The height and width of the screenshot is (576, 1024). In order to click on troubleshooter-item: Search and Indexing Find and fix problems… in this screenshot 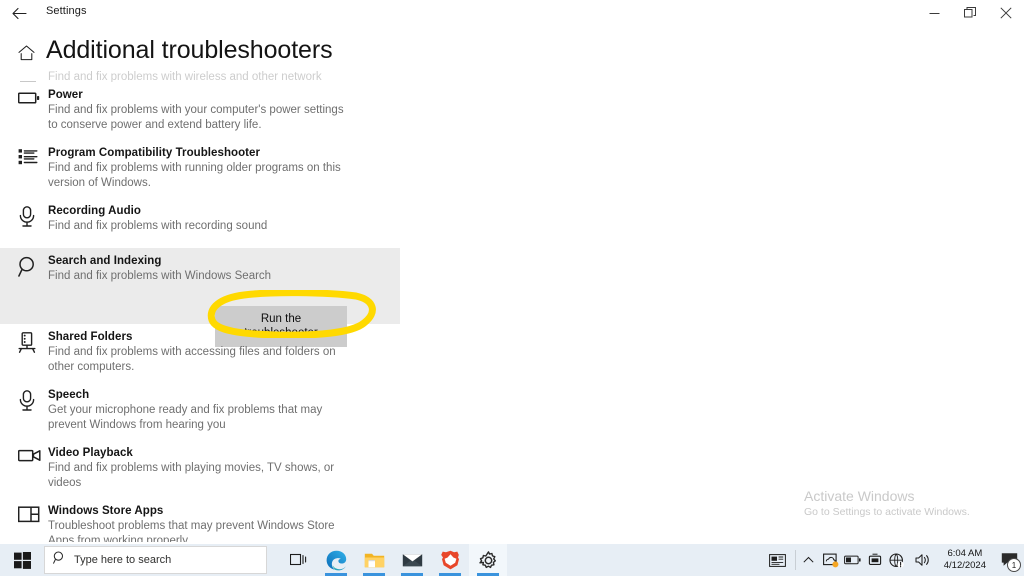, I will do `click(200, 297)`.